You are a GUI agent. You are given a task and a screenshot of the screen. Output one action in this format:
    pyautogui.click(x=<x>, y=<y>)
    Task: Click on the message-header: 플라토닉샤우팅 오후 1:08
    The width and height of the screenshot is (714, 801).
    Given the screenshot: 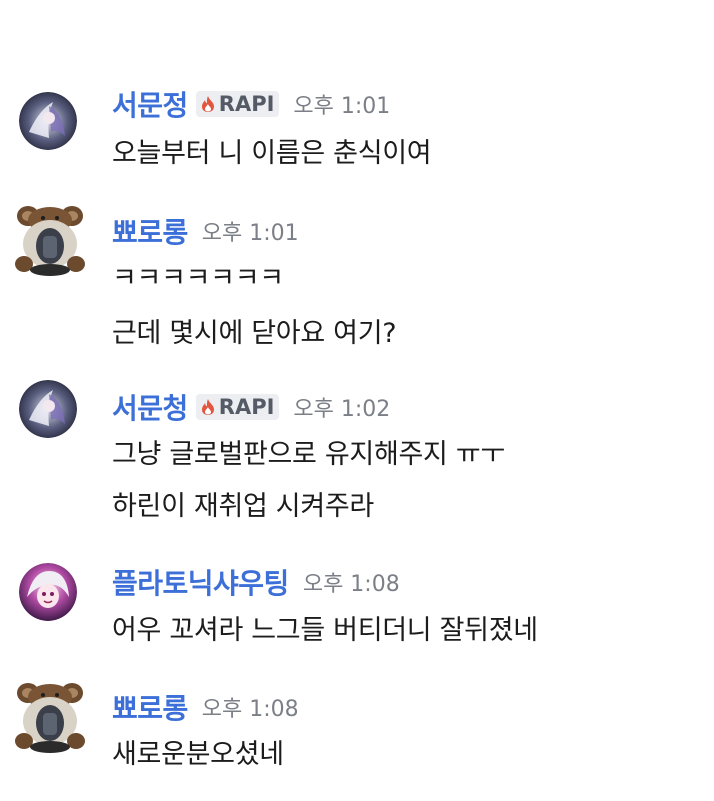 What is the action you would take?
    pyautogui.click(x=256, y=582)
    